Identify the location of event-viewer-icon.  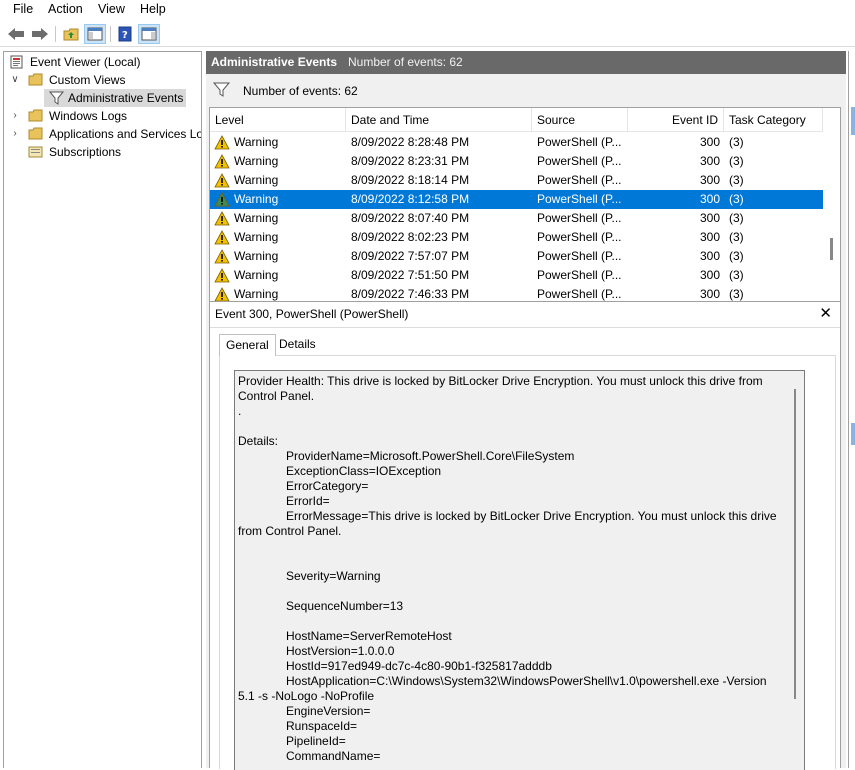
(16, 62).